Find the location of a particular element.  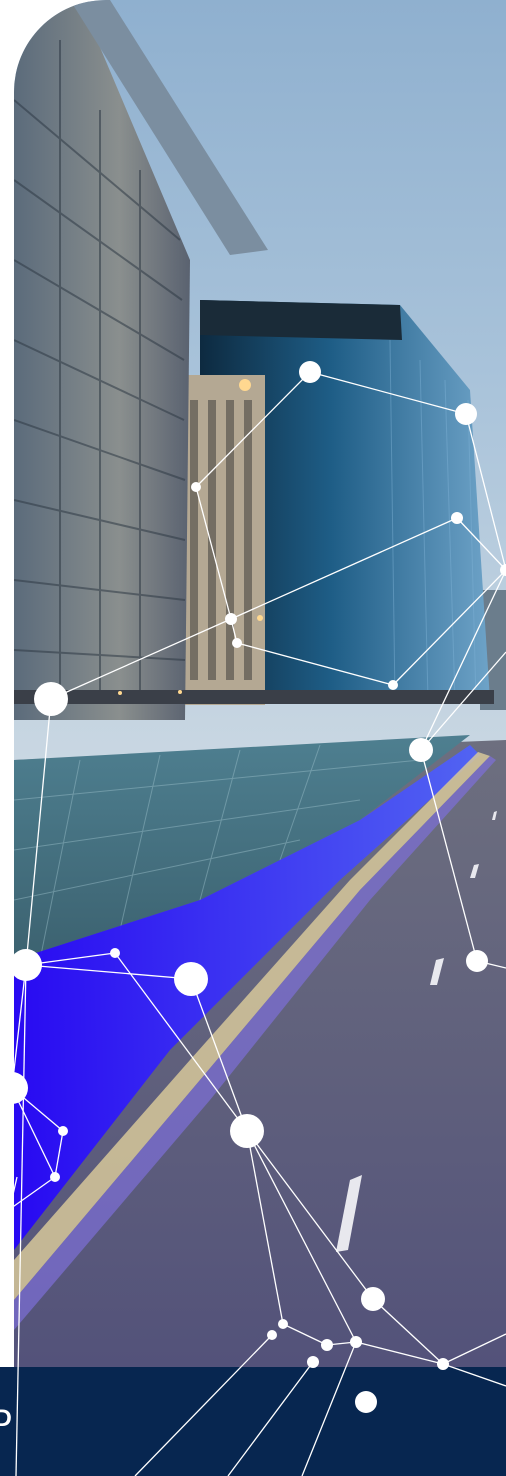

footer-band: ED is located at coordinates (253, 1421).